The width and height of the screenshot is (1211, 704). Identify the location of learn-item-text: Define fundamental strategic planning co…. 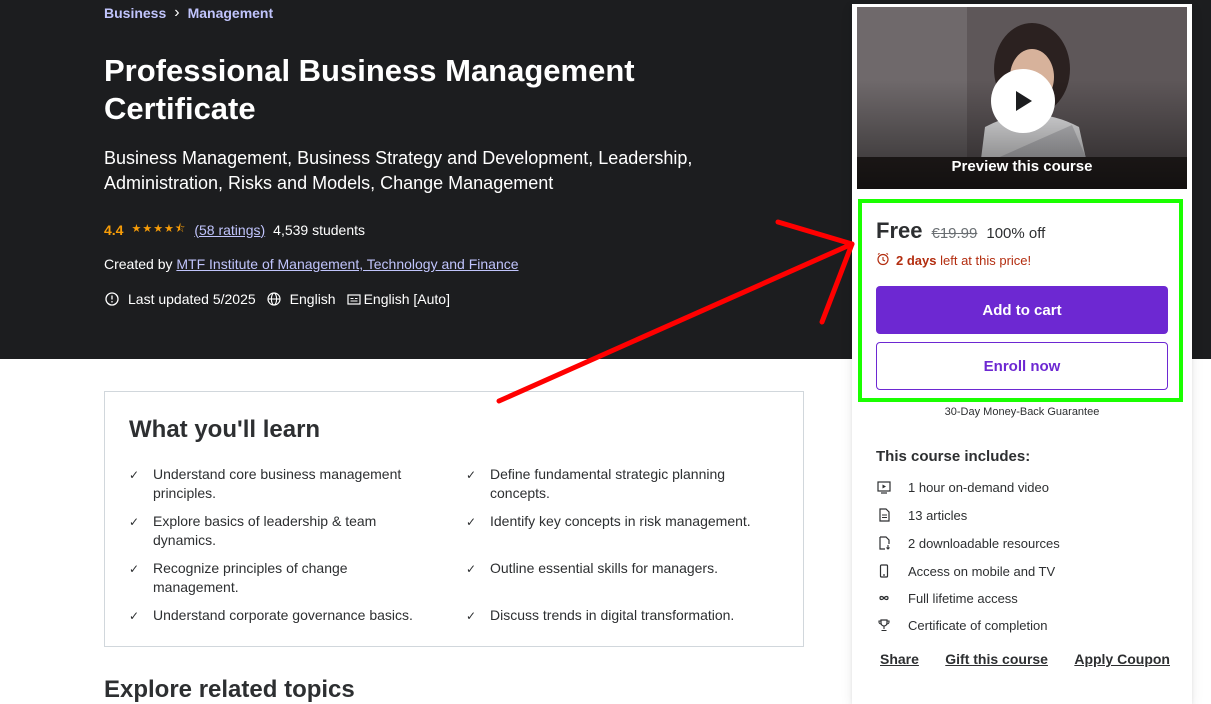
(608, 483).